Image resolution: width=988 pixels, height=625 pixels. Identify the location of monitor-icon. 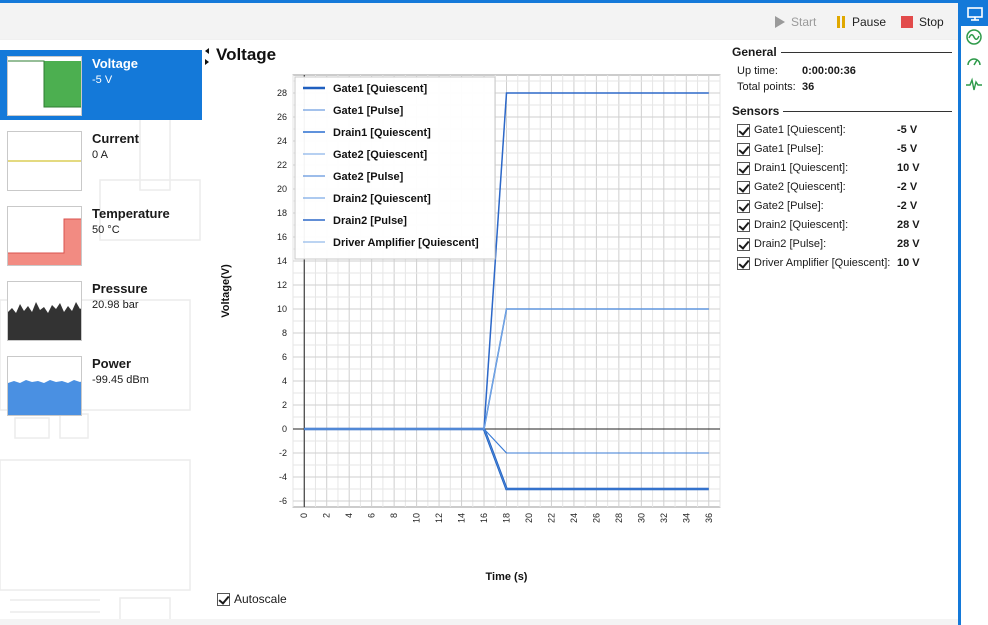
(974, 14).